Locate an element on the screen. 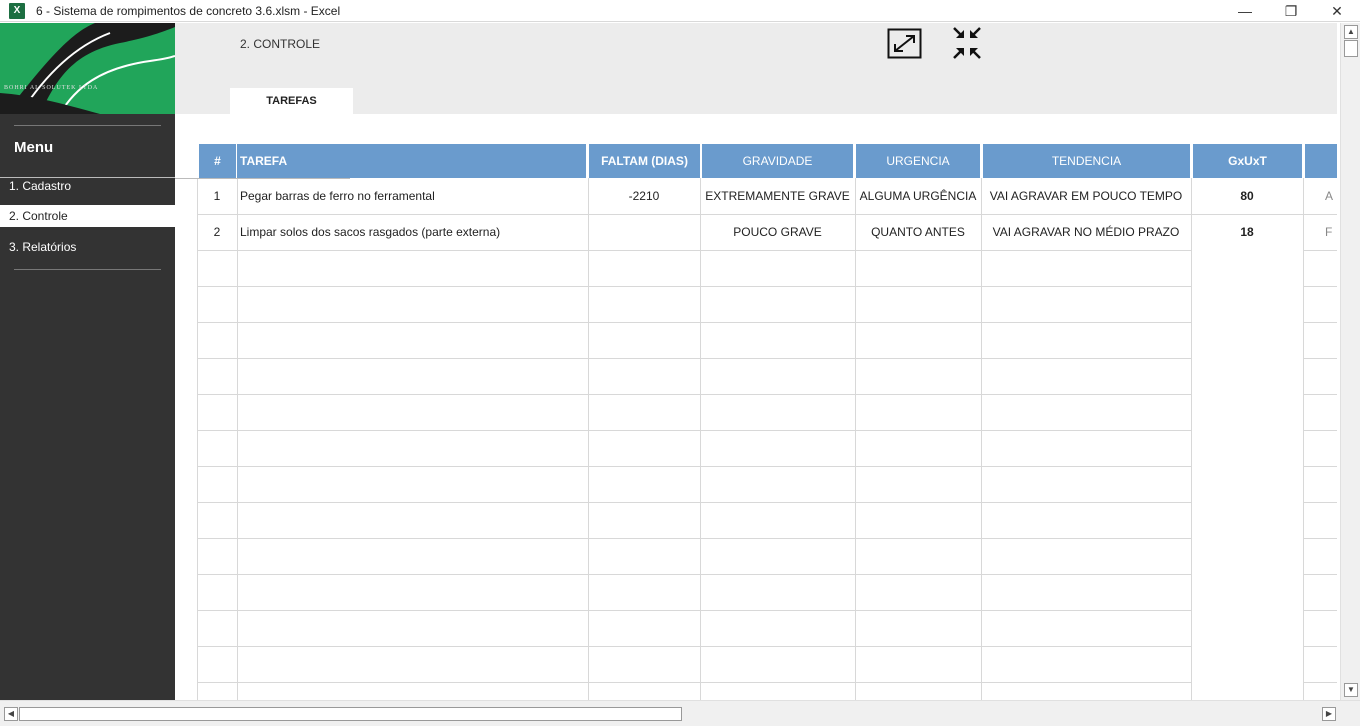 Image resolution: width=1360 pixels, height=726 pixels. cell-gravidade: POUCO GRAVE is located at coordinates (777, 232).